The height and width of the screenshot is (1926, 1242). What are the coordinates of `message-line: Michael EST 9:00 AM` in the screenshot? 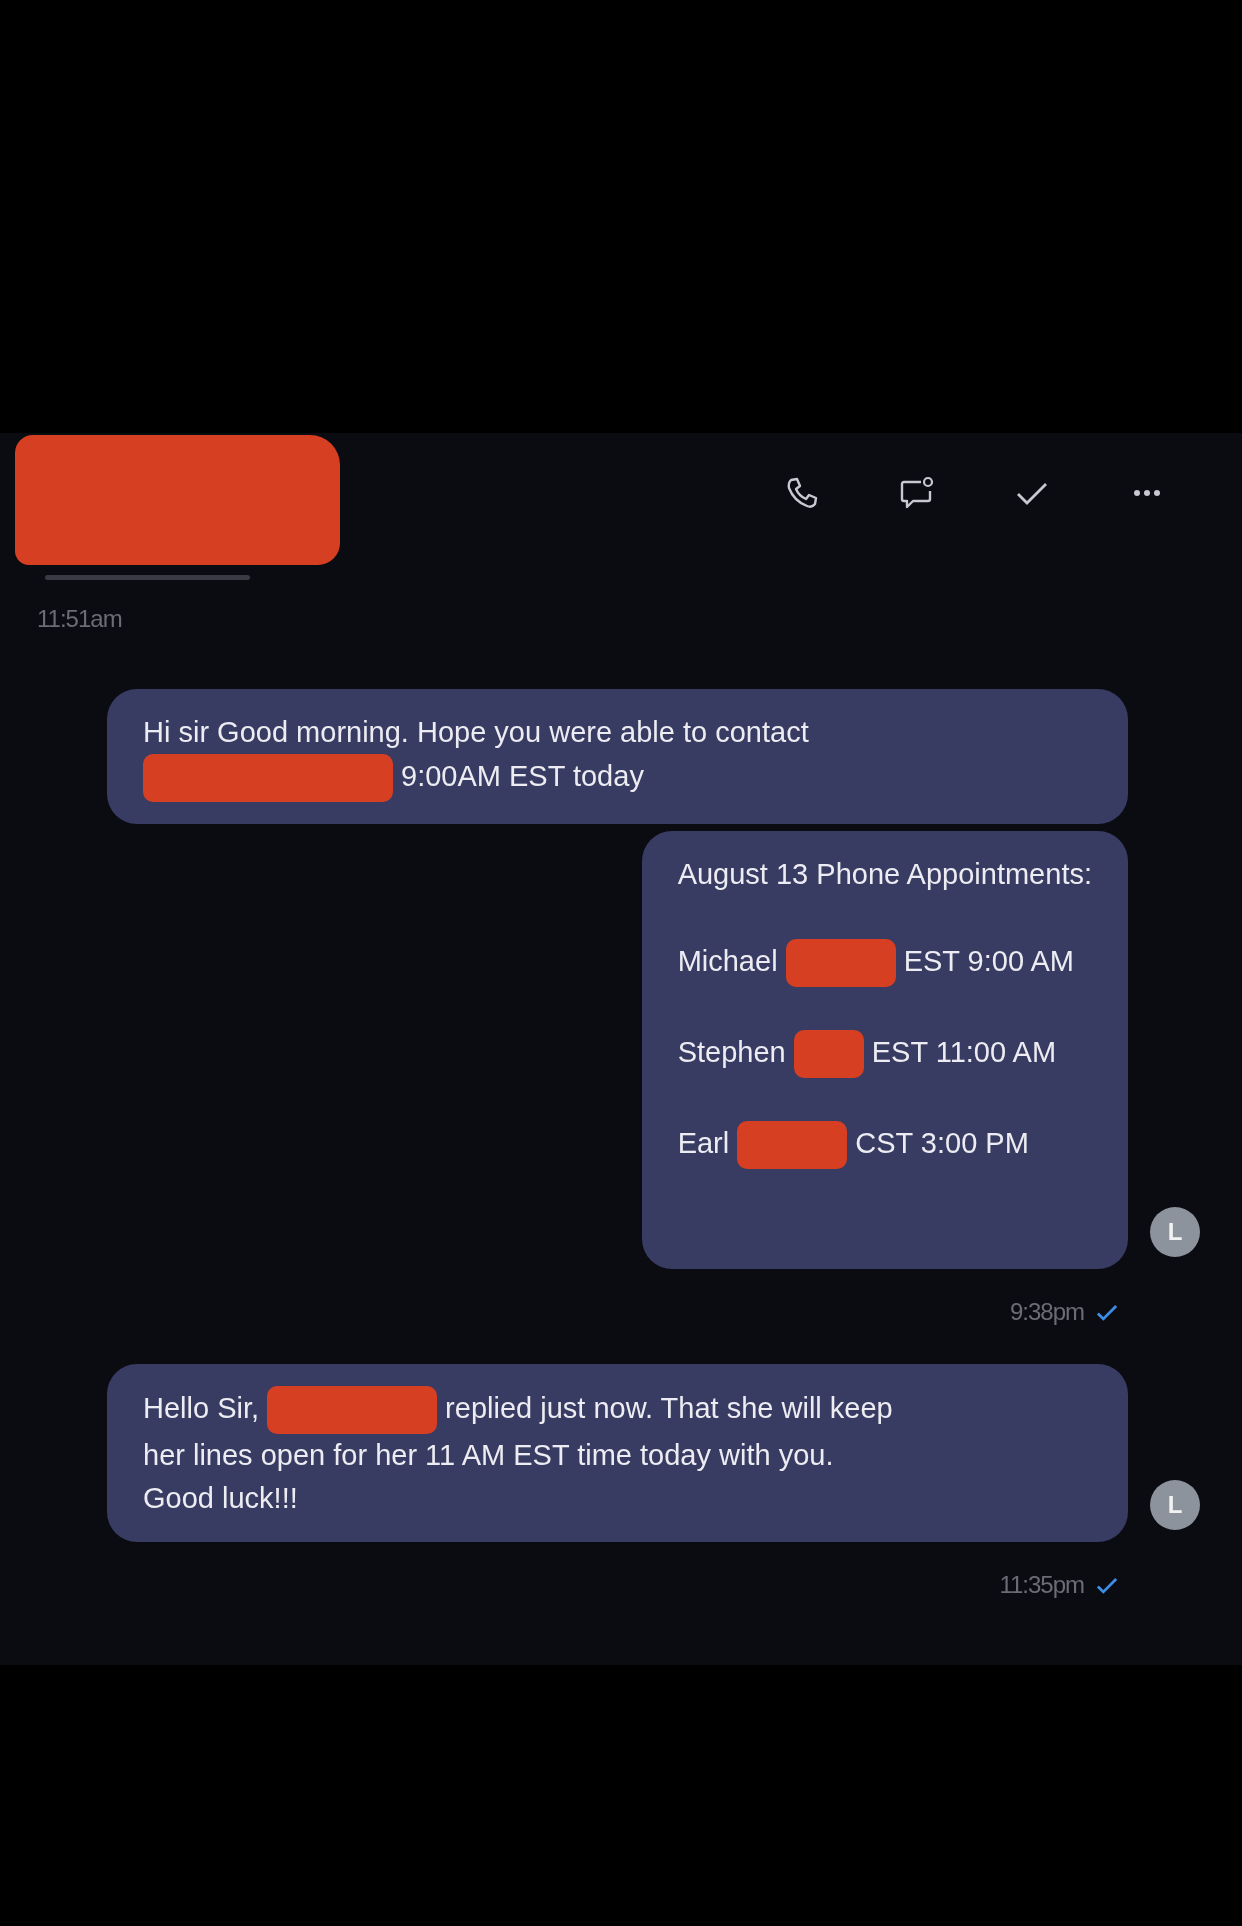 It's located at (884, 963).